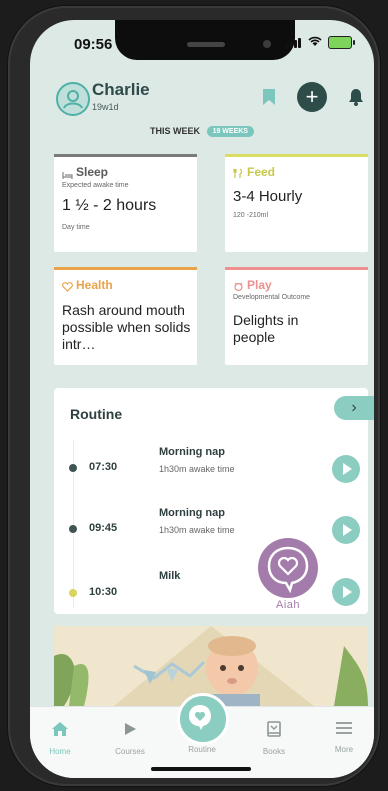 The width and height of the screenshot is (388, 791). What do you see at coordinates (93, 44) in the screenshot?
I see `status-time: 09:56` at bounding box center [93, 44].